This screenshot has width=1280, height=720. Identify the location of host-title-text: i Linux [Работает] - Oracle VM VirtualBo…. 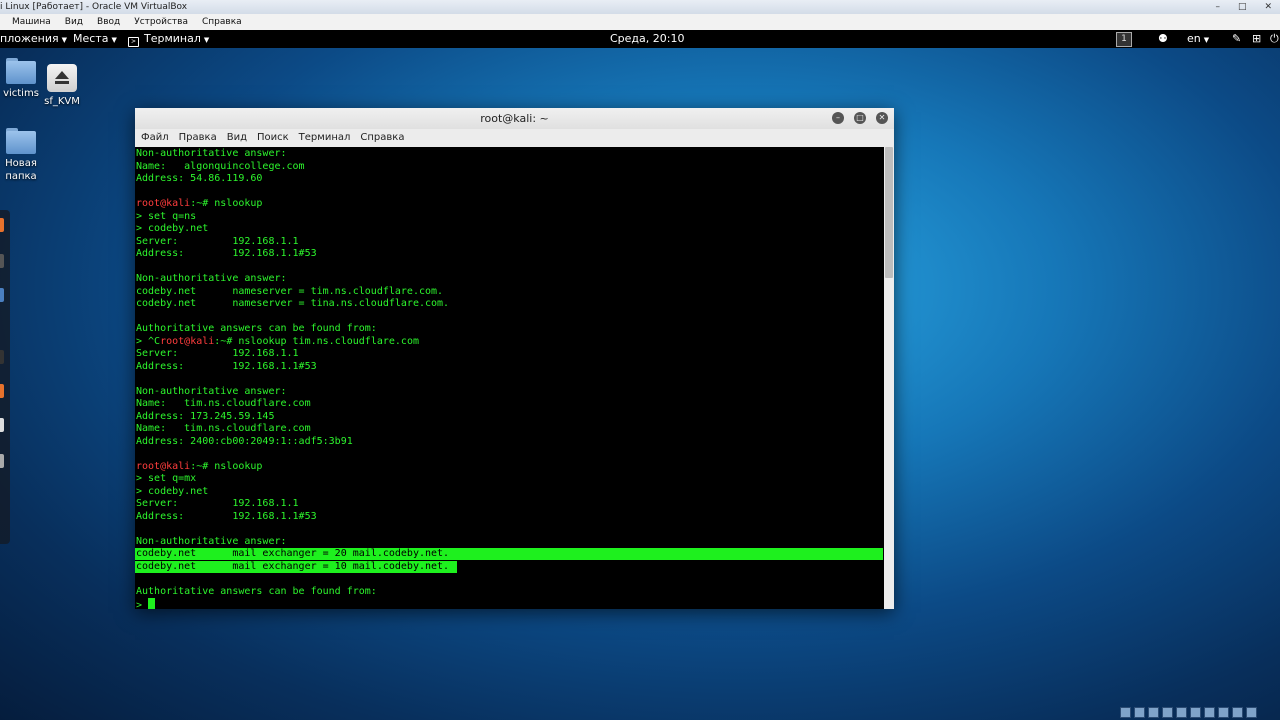
(94, 7).